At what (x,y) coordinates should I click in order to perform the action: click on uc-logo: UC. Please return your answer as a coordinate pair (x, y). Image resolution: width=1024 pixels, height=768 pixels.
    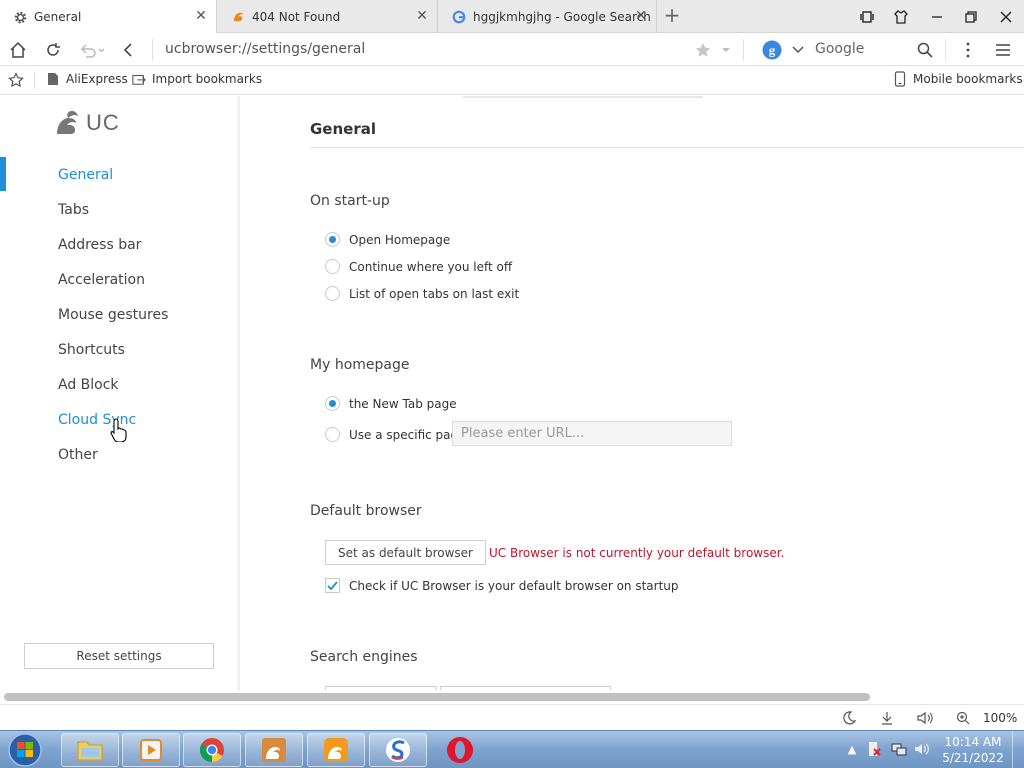
    Looking at the image, I should click on (87, 123).